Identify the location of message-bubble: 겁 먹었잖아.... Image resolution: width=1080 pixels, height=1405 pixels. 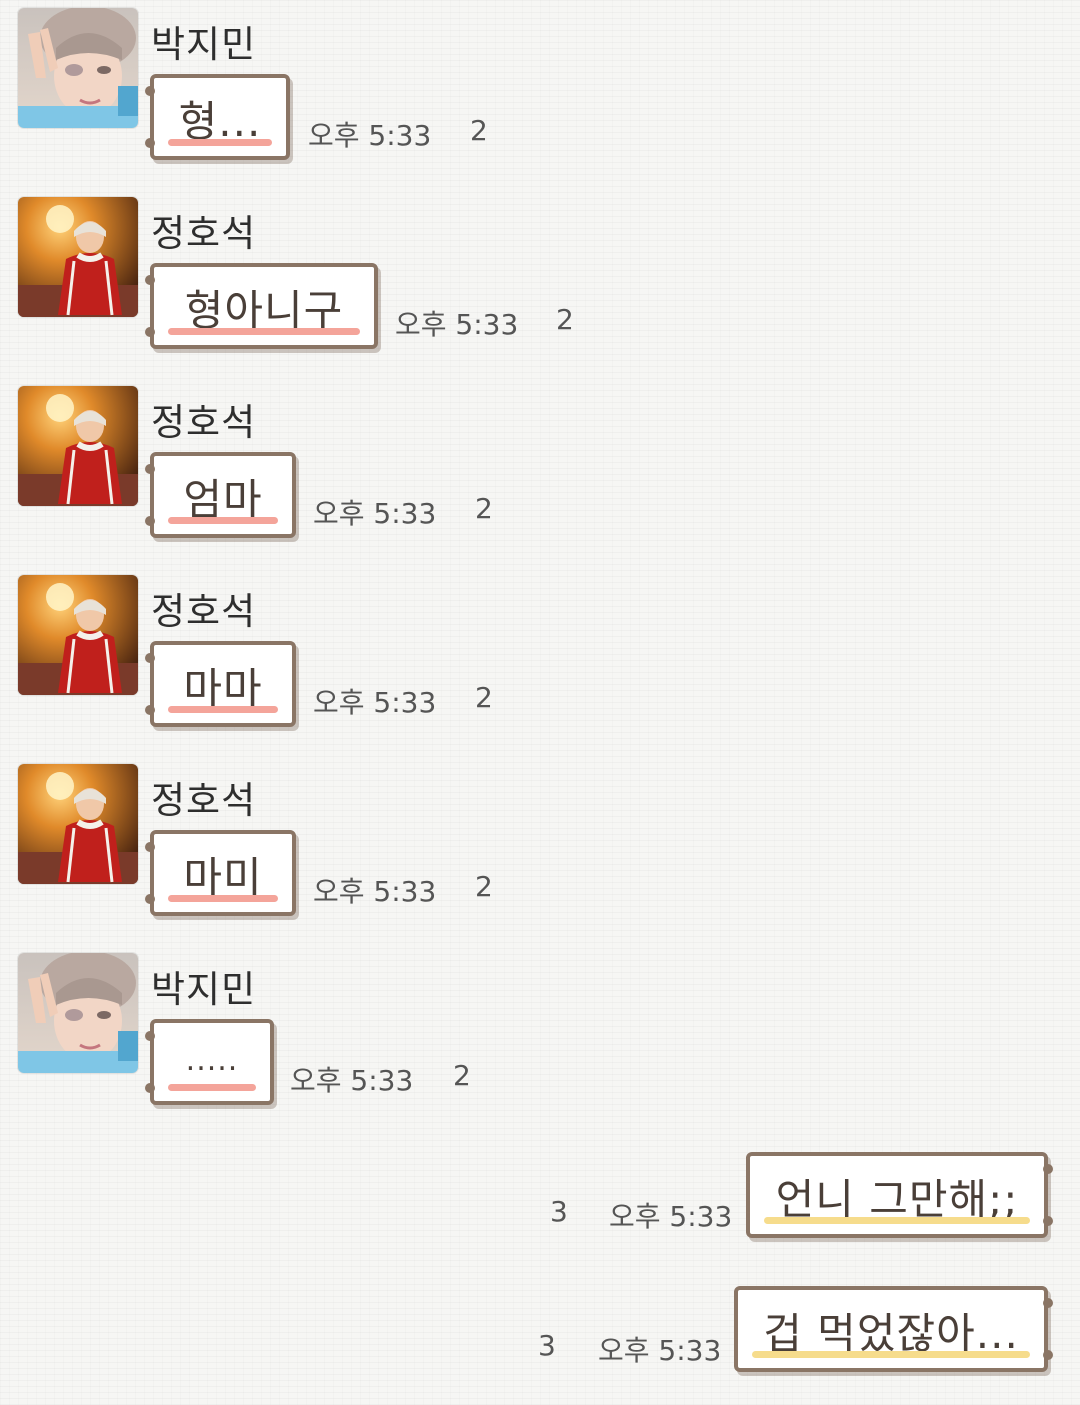
(893, 1329).